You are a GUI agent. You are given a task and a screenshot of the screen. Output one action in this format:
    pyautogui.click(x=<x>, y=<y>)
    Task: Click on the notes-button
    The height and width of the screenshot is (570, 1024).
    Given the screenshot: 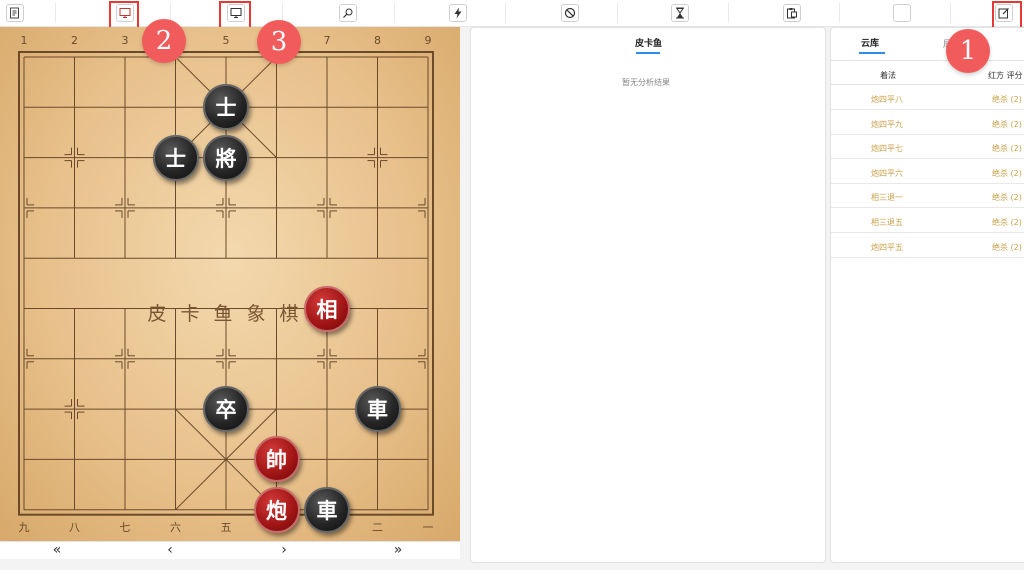 What is the action you would take?
    pyautogui.click(x=15, y=13)
    